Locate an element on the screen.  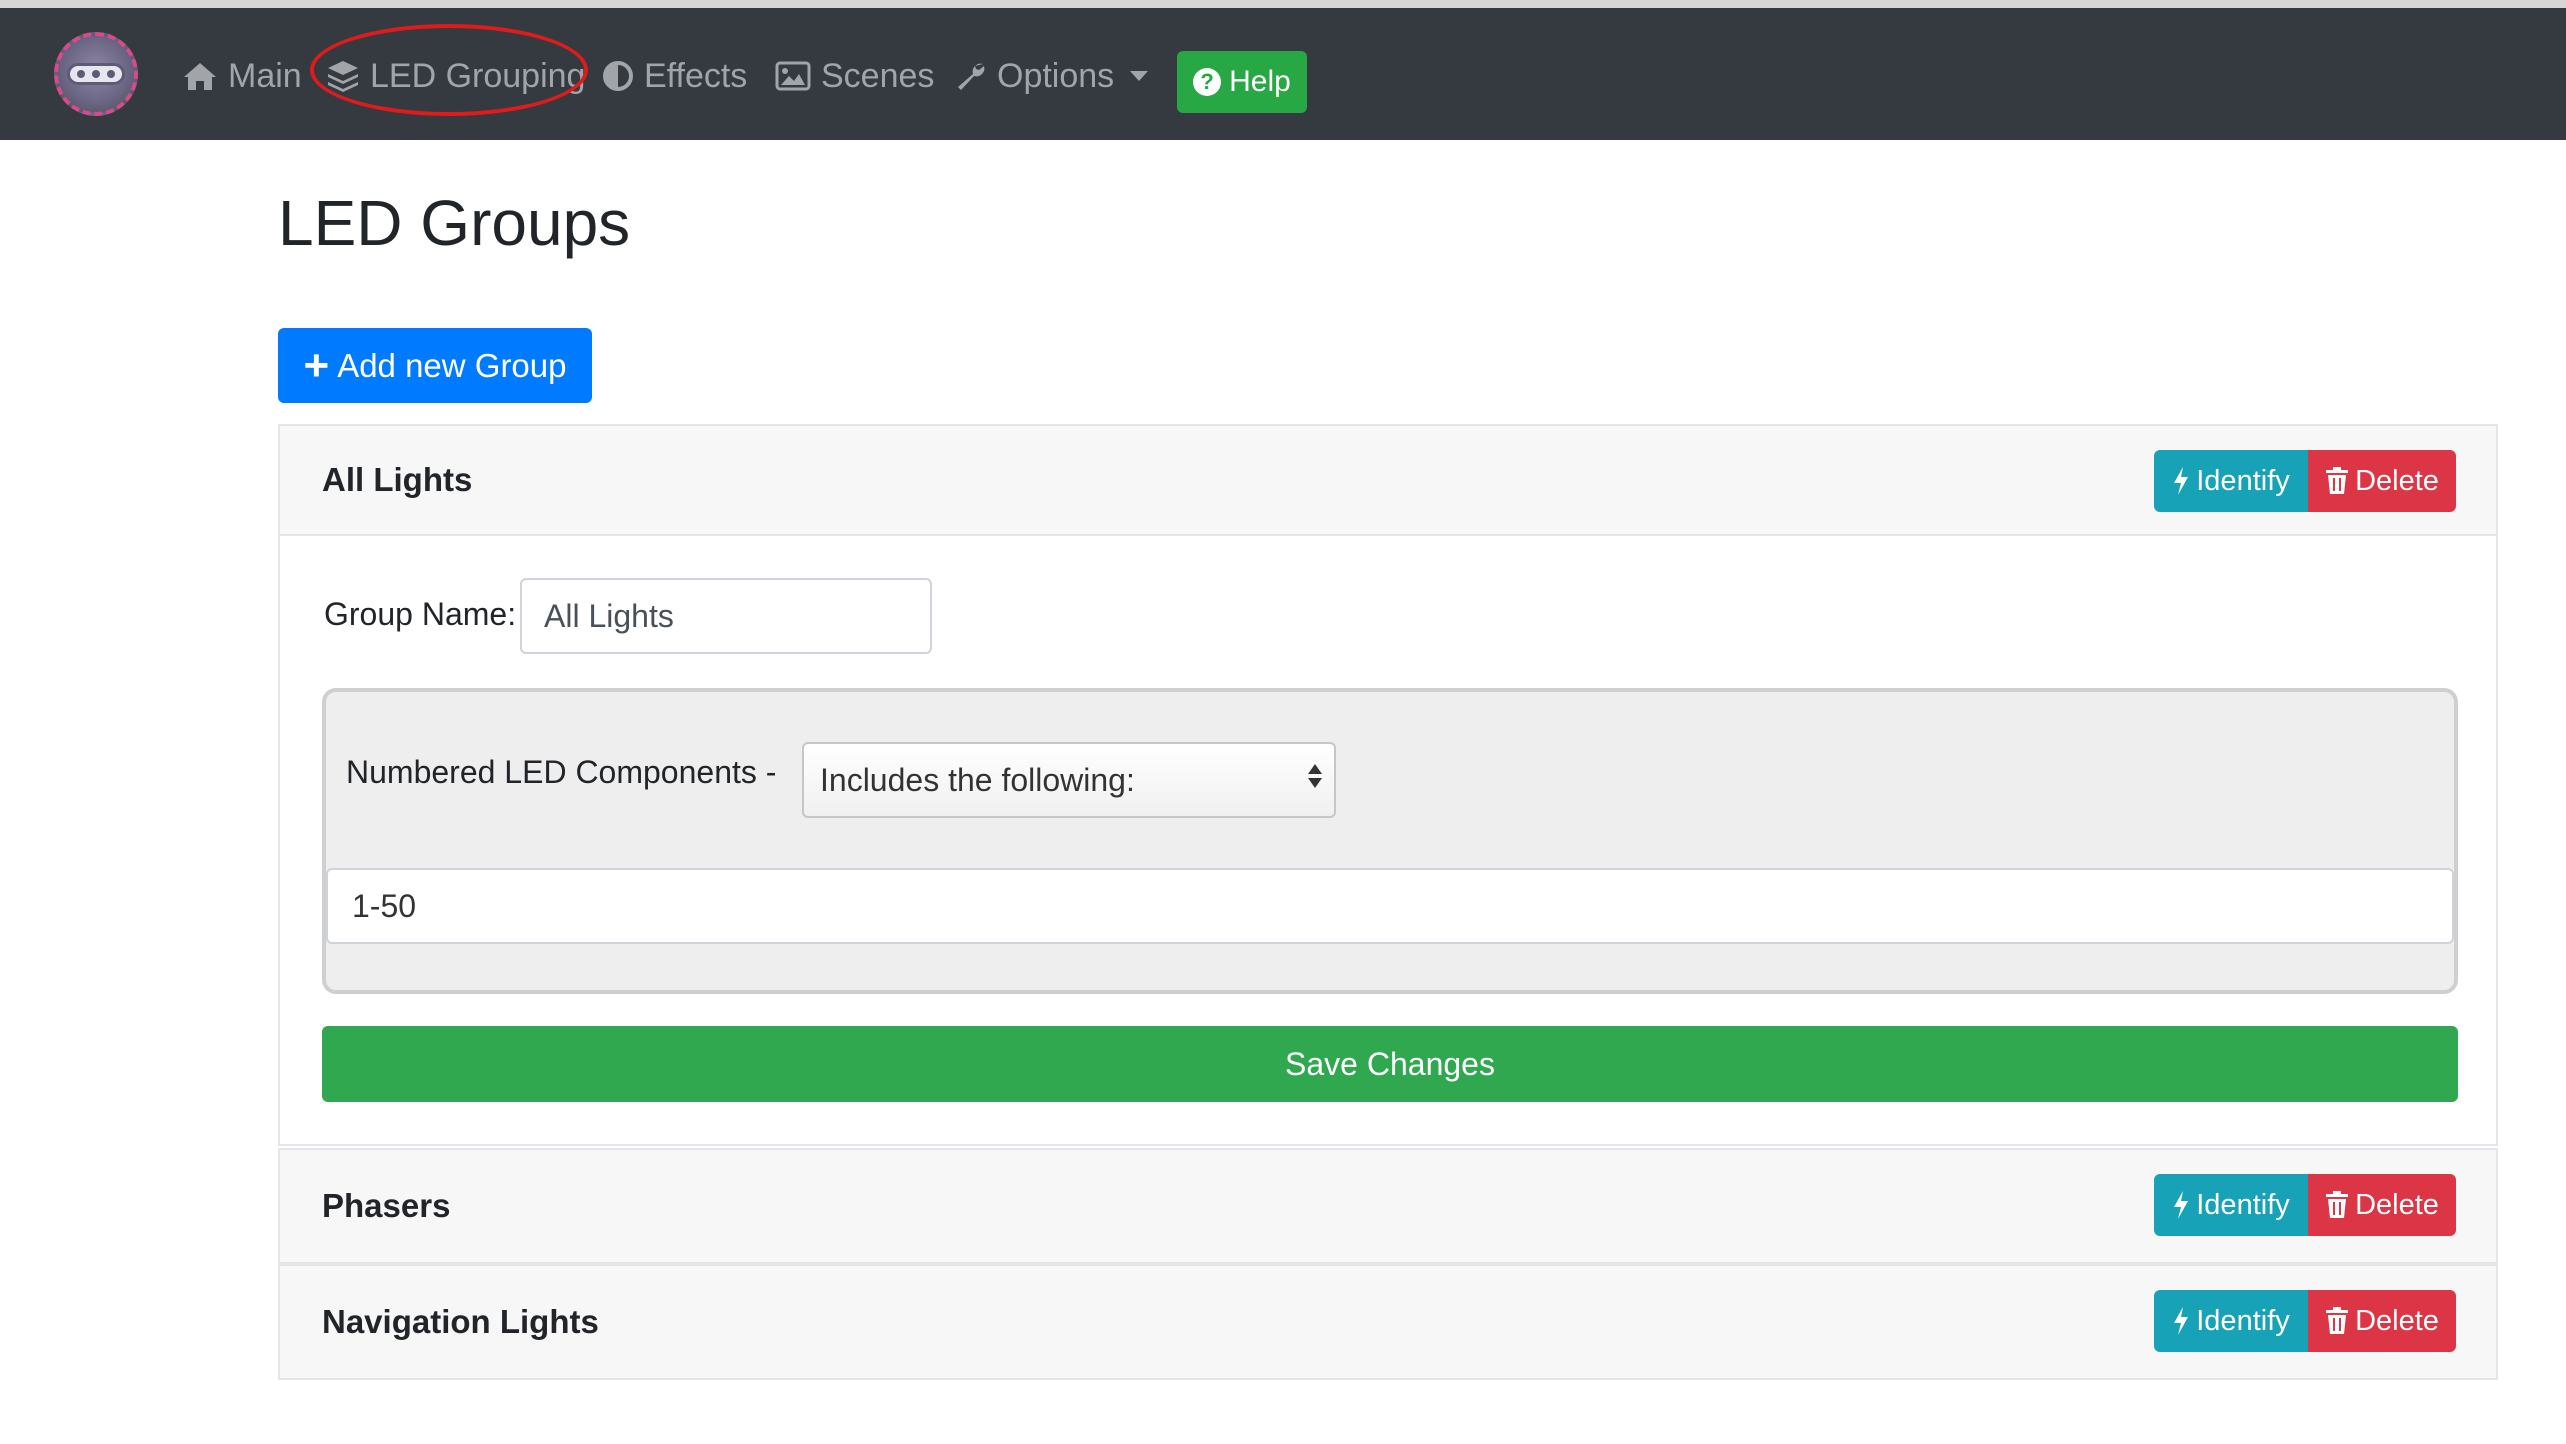
nav-item-label: Scenes is located at coordinates (878, 75).